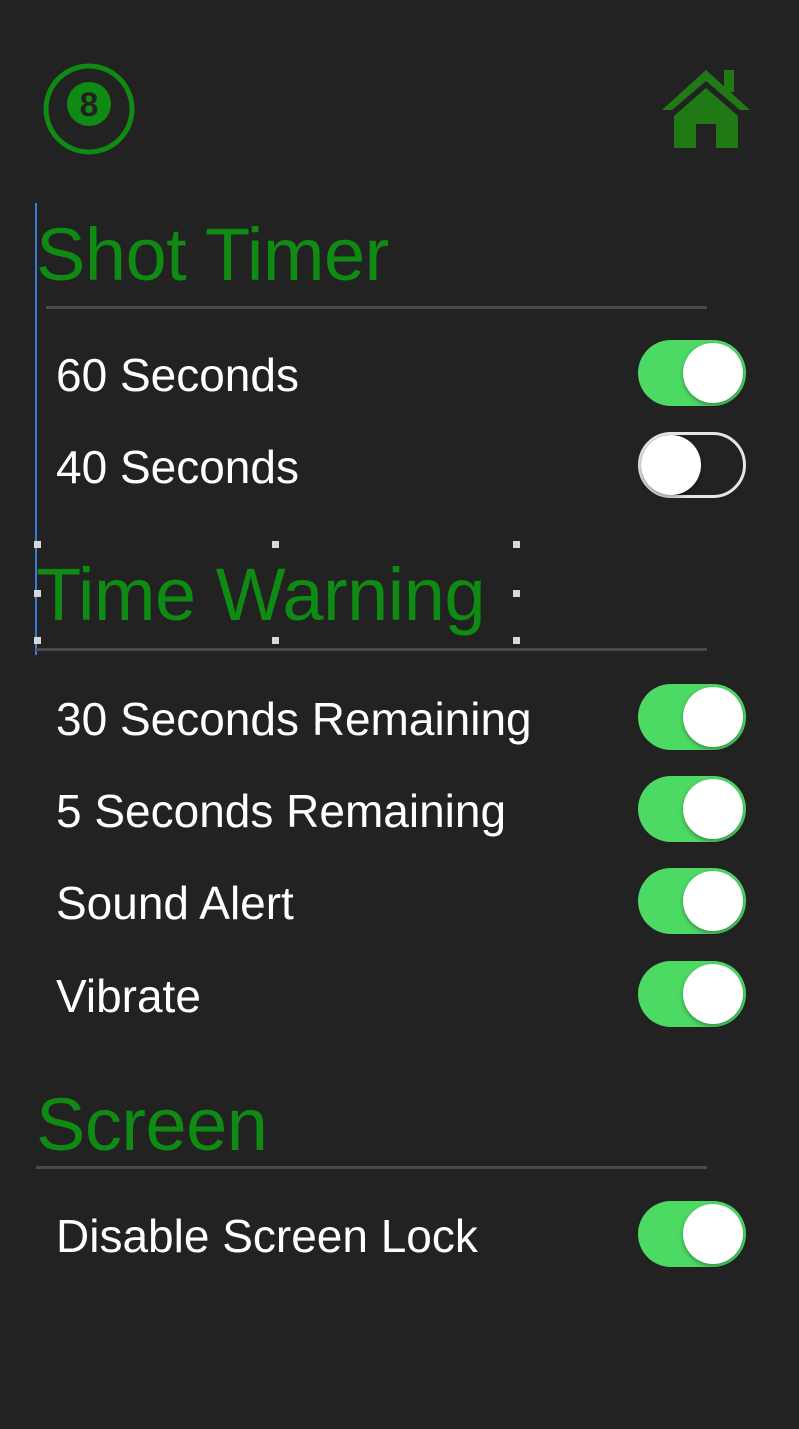 The width and height of the screenshot is (799, 1429). I want to click on toggle-sound-alert, so click(692, 901).